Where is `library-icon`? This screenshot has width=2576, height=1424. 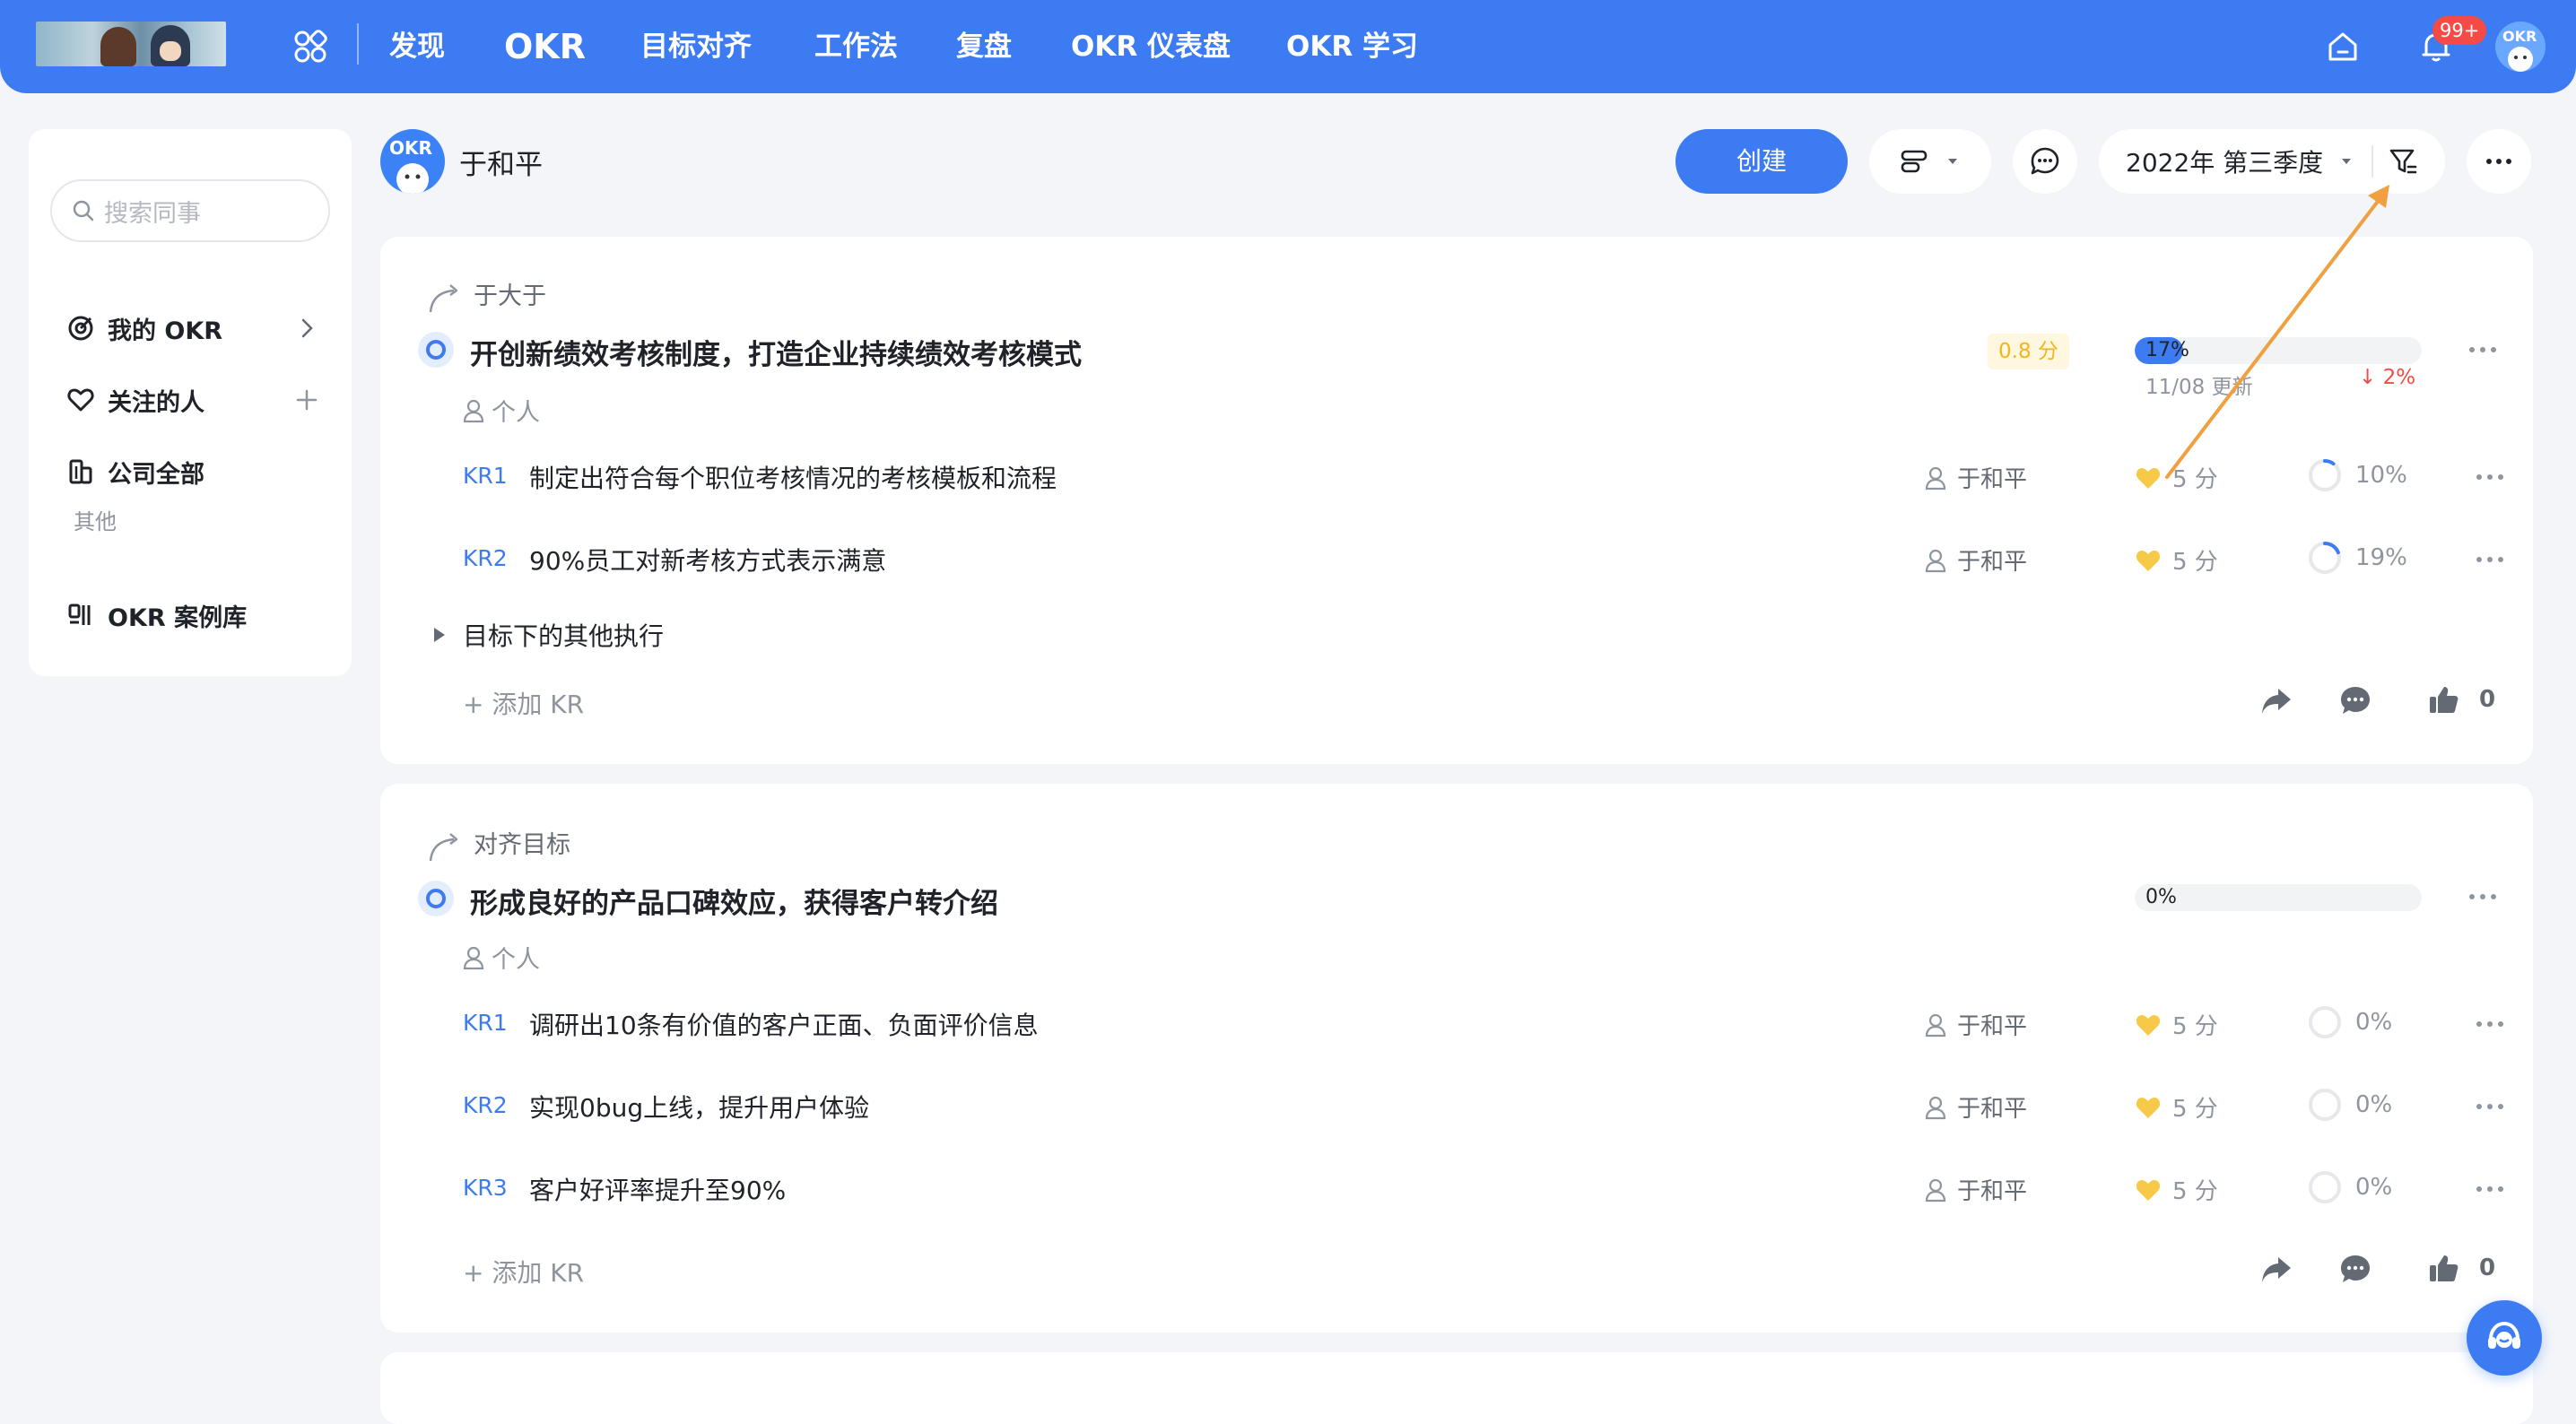 library-icon is located at coordinates (79, 614).